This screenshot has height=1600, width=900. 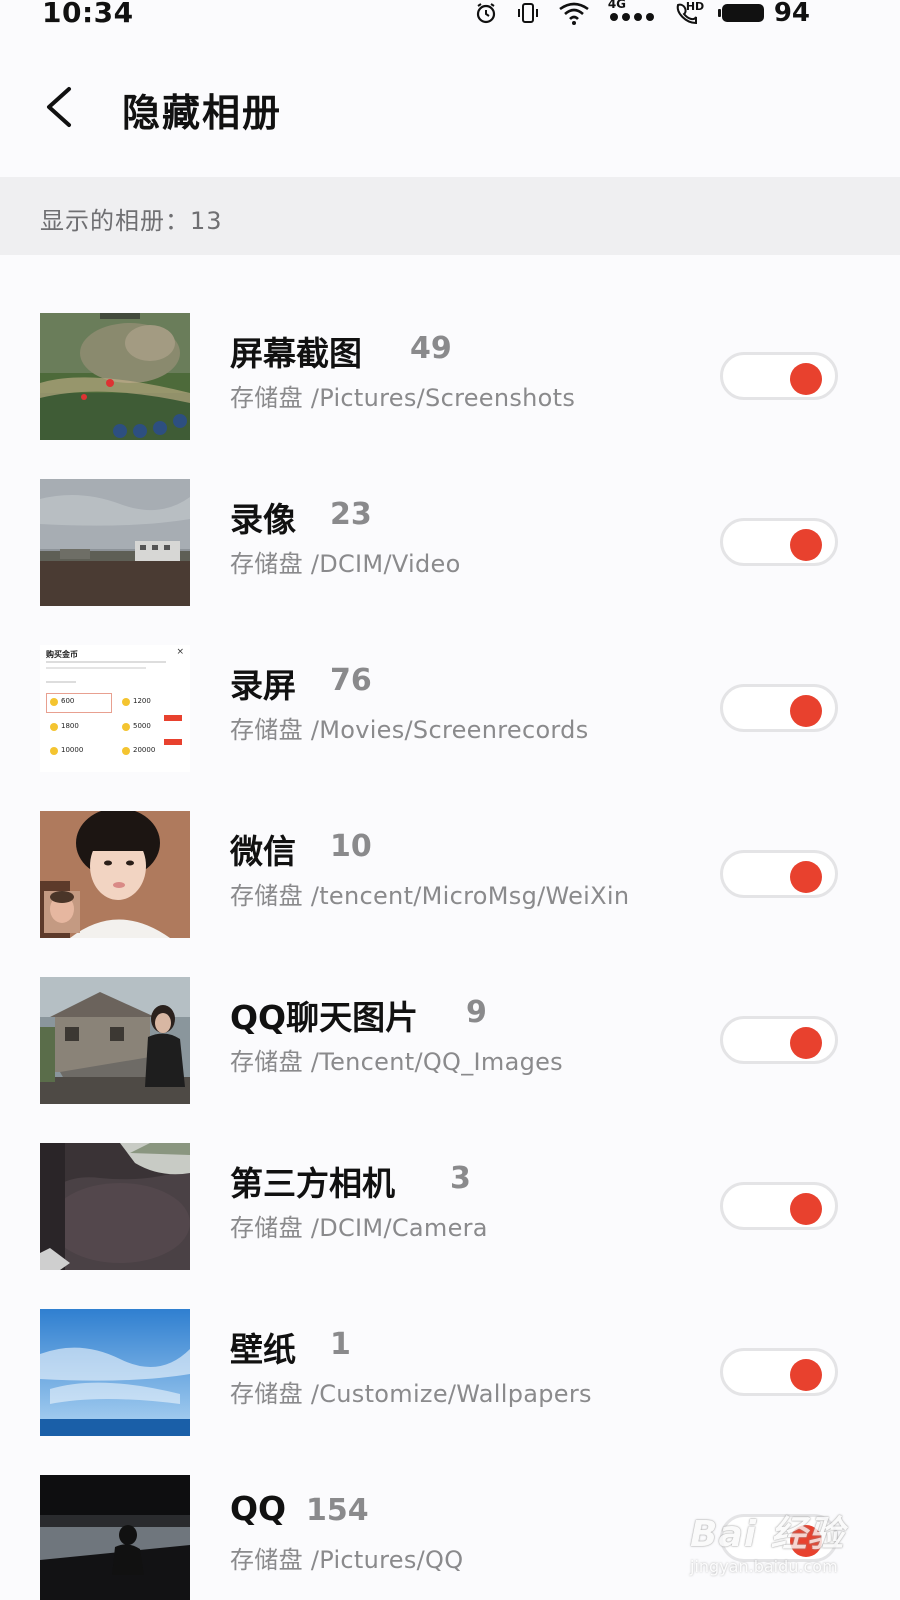 What do you see at coordinates (574, 13) in the screenshot?
I see `wifi-icon` at bounding box center [574, 13].